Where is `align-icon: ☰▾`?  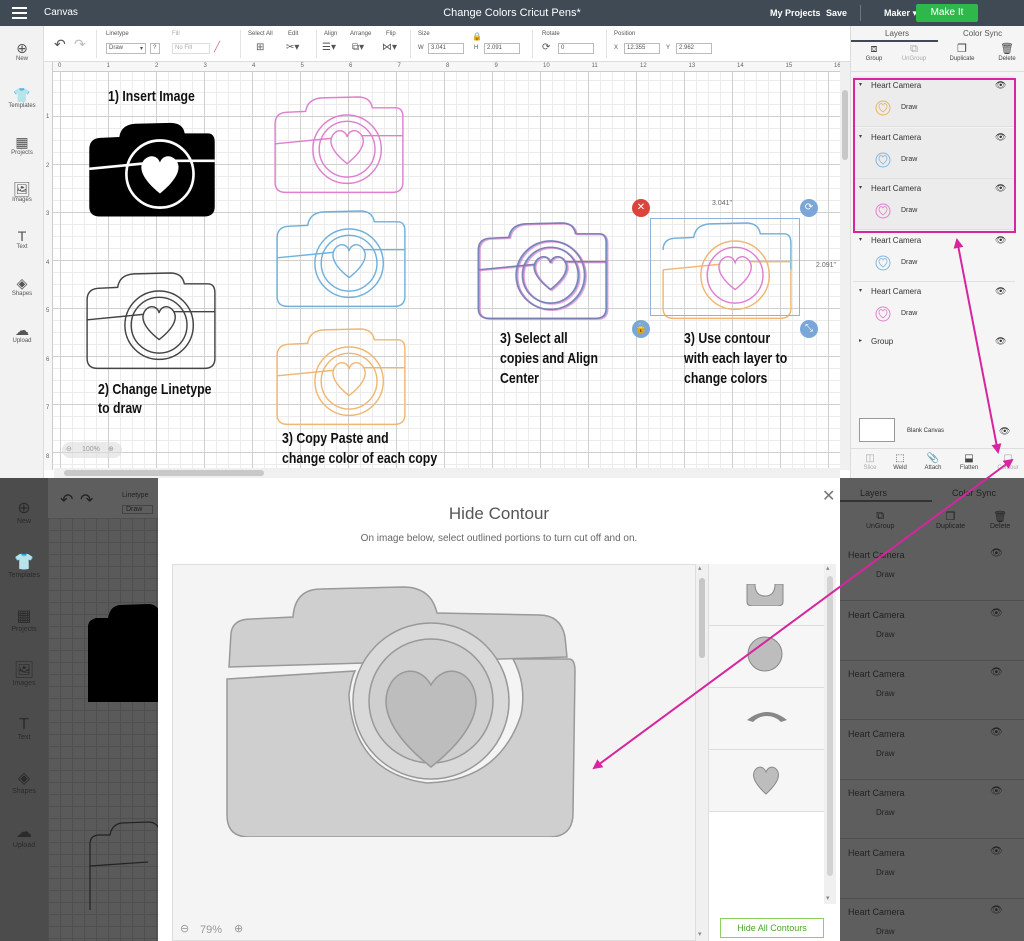
align-icon: ☰▾ is located at coordinates (329, 47).